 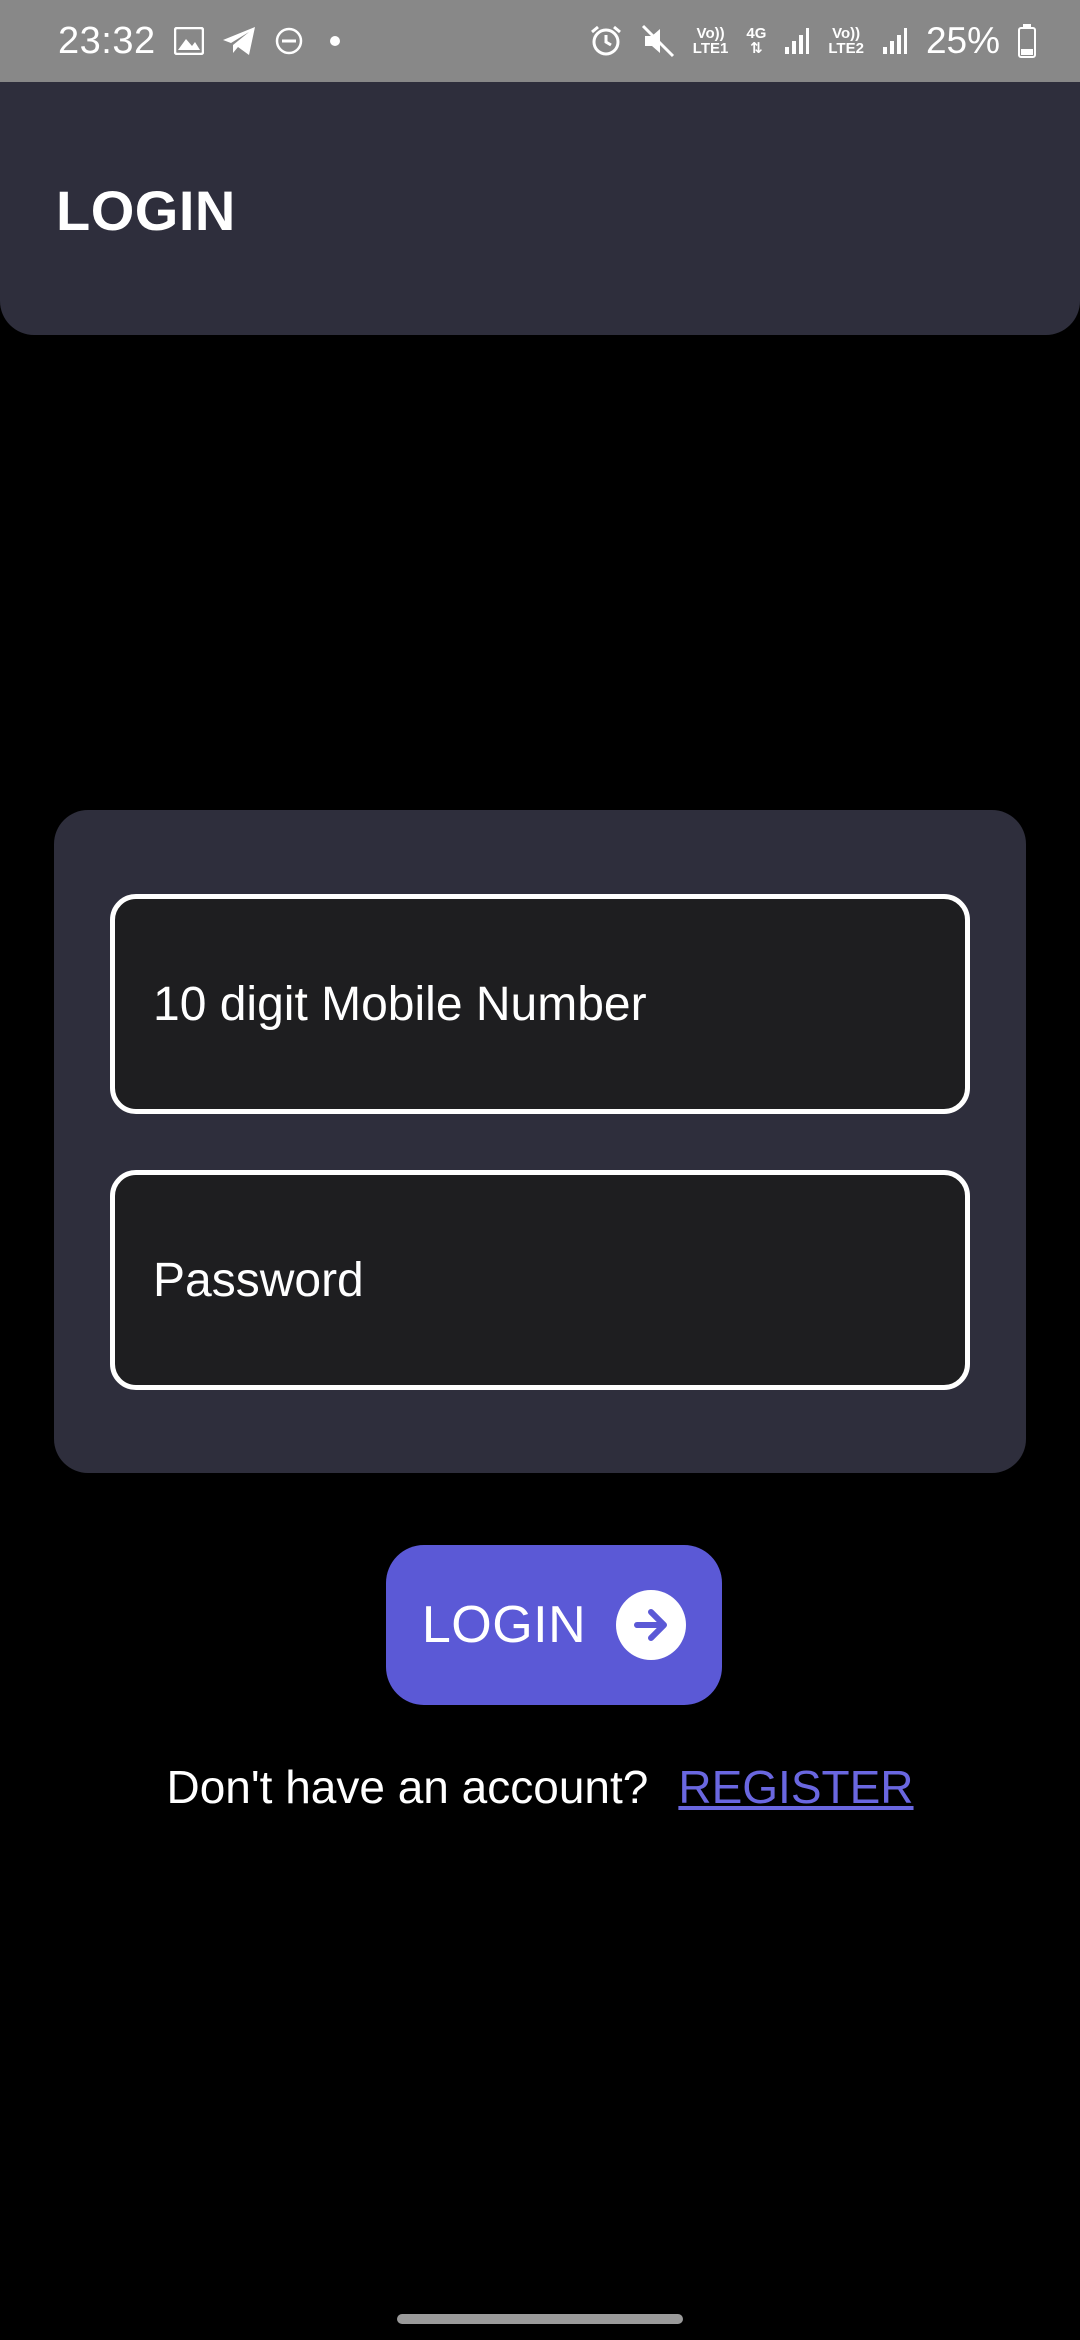 I want to click on status-bar: 23:32 Vo)) LTE1 4G ⇅ Vo)) LTE2 25%, so click(x=540, y=41).